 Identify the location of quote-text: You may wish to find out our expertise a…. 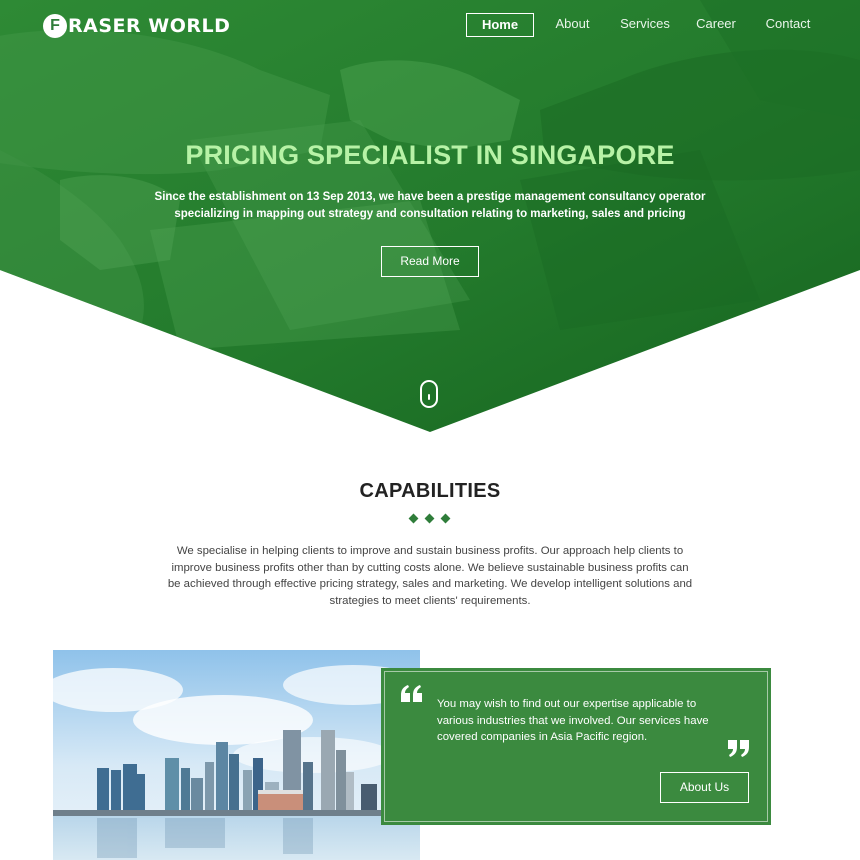
(573, 720).